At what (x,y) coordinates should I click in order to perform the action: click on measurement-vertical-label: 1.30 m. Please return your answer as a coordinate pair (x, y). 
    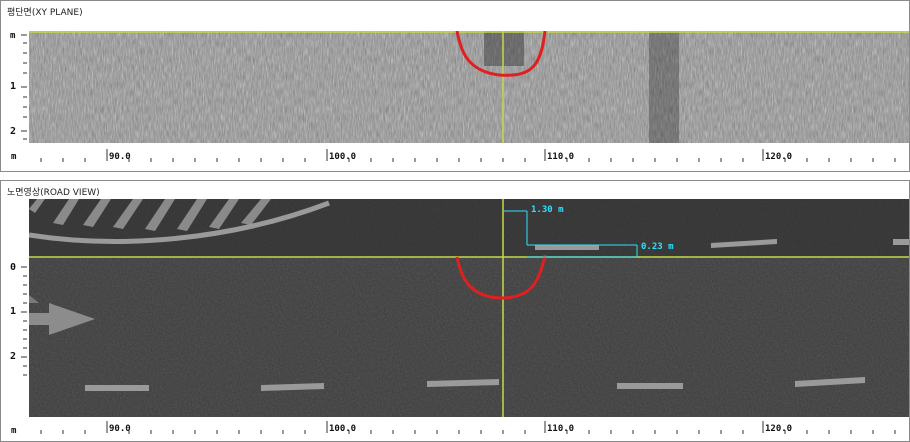
    Looking at the image, I should click on (547, 210).